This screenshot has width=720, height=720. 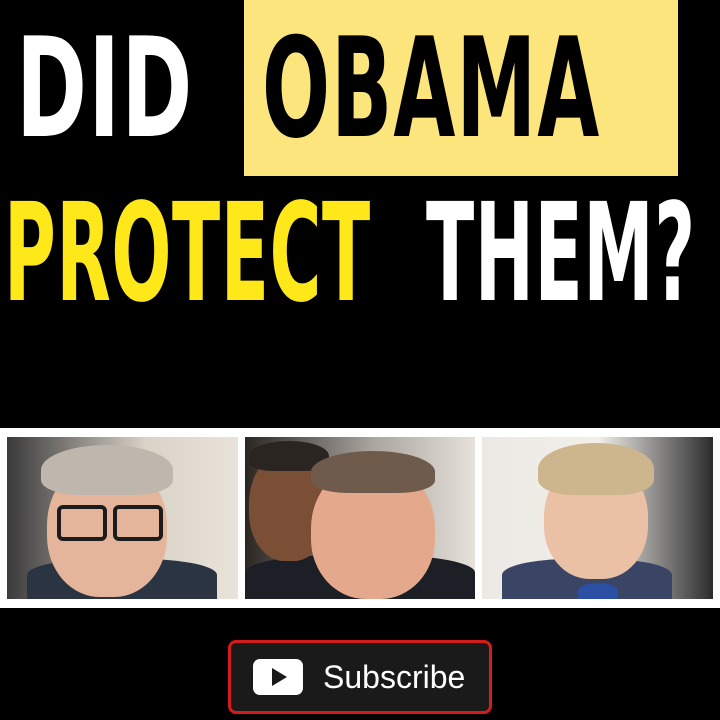 What do you see at coordinates (561, 254) in the screenshot?
I see `headline-word-them: THEM?` at bounding box center [561, 254].